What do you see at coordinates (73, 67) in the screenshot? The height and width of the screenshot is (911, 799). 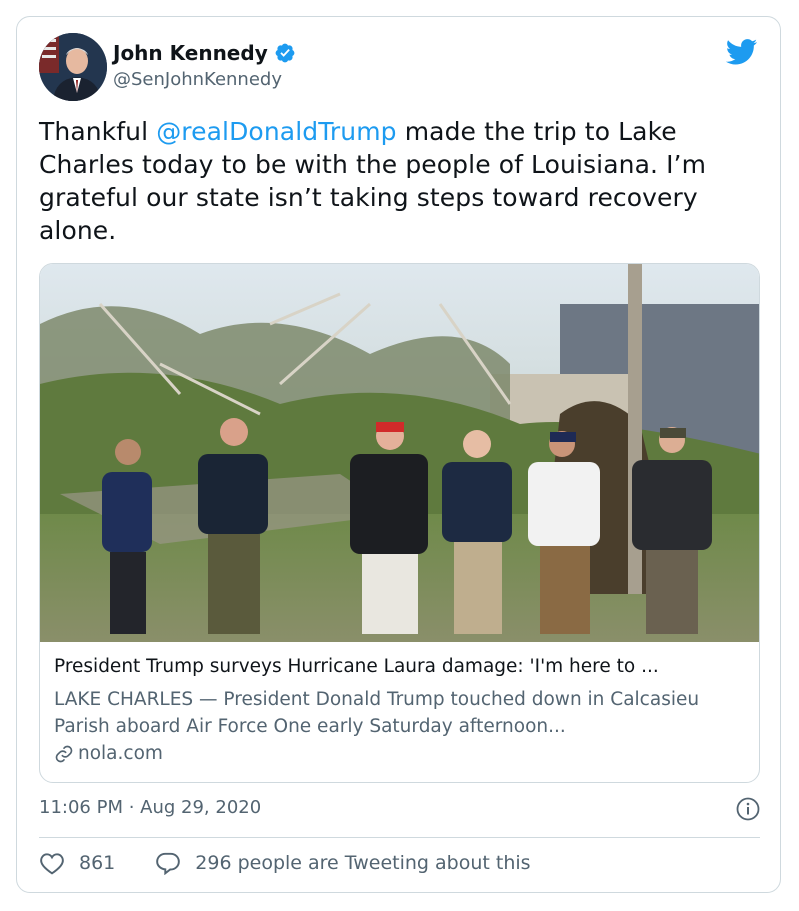 I see `avatar` at bounding box center [73, 67].